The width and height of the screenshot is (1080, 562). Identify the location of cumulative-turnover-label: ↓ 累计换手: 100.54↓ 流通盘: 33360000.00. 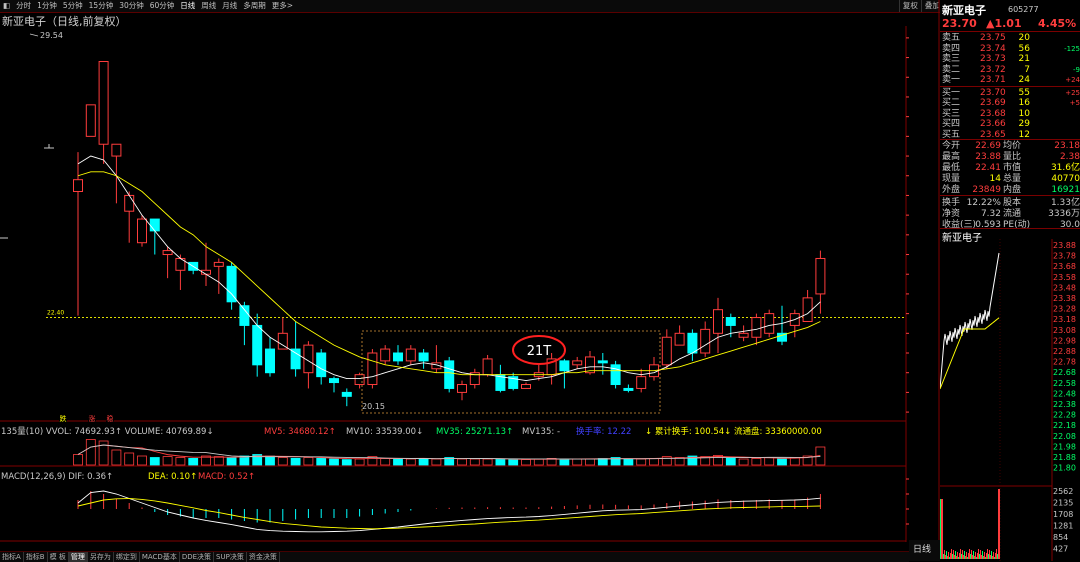
(733, 431).